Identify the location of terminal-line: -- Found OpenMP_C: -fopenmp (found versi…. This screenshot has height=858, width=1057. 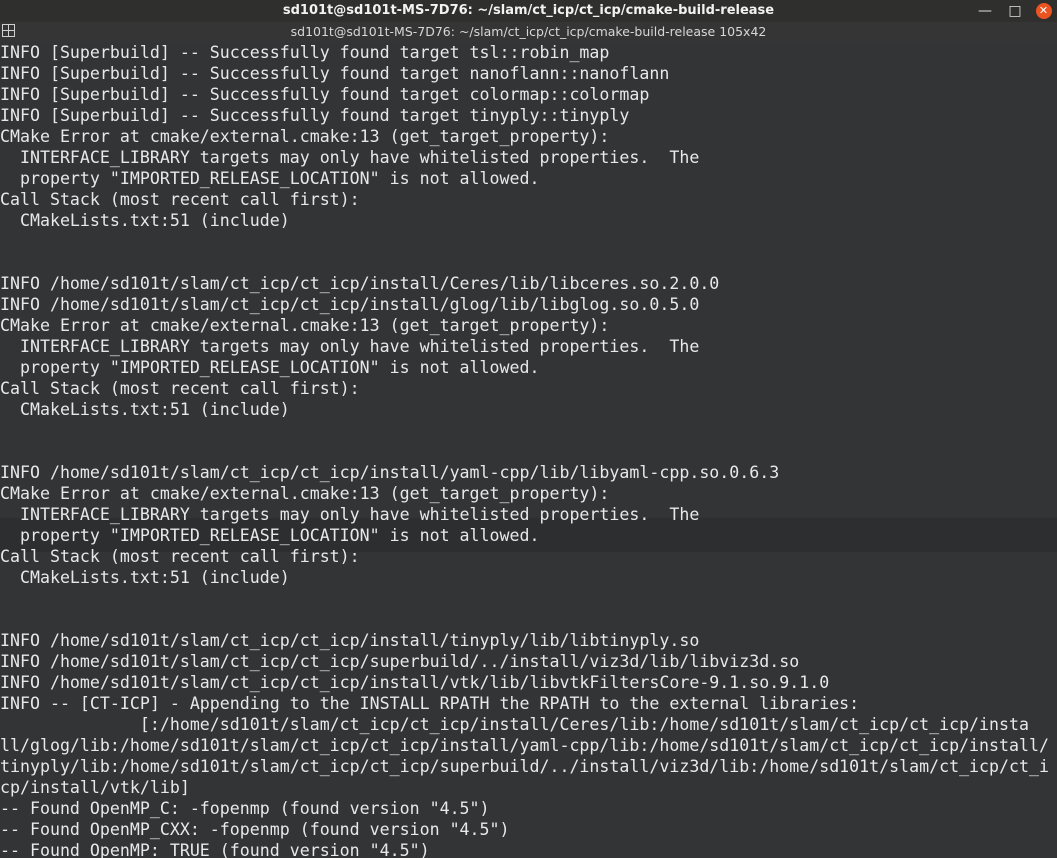
(245, 808).